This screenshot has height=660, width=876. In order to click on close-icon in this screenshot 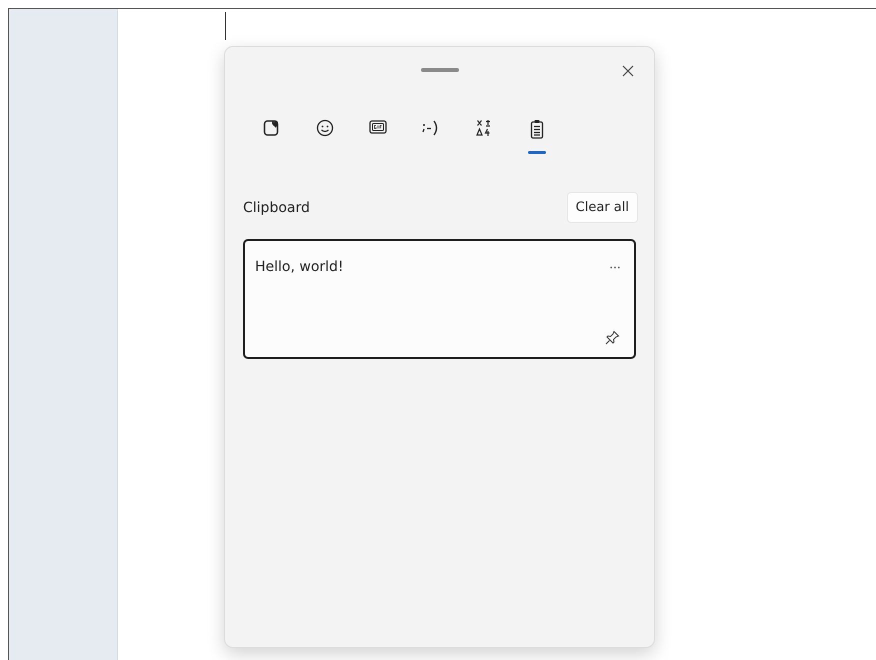, I will do `click(628, 71)`.